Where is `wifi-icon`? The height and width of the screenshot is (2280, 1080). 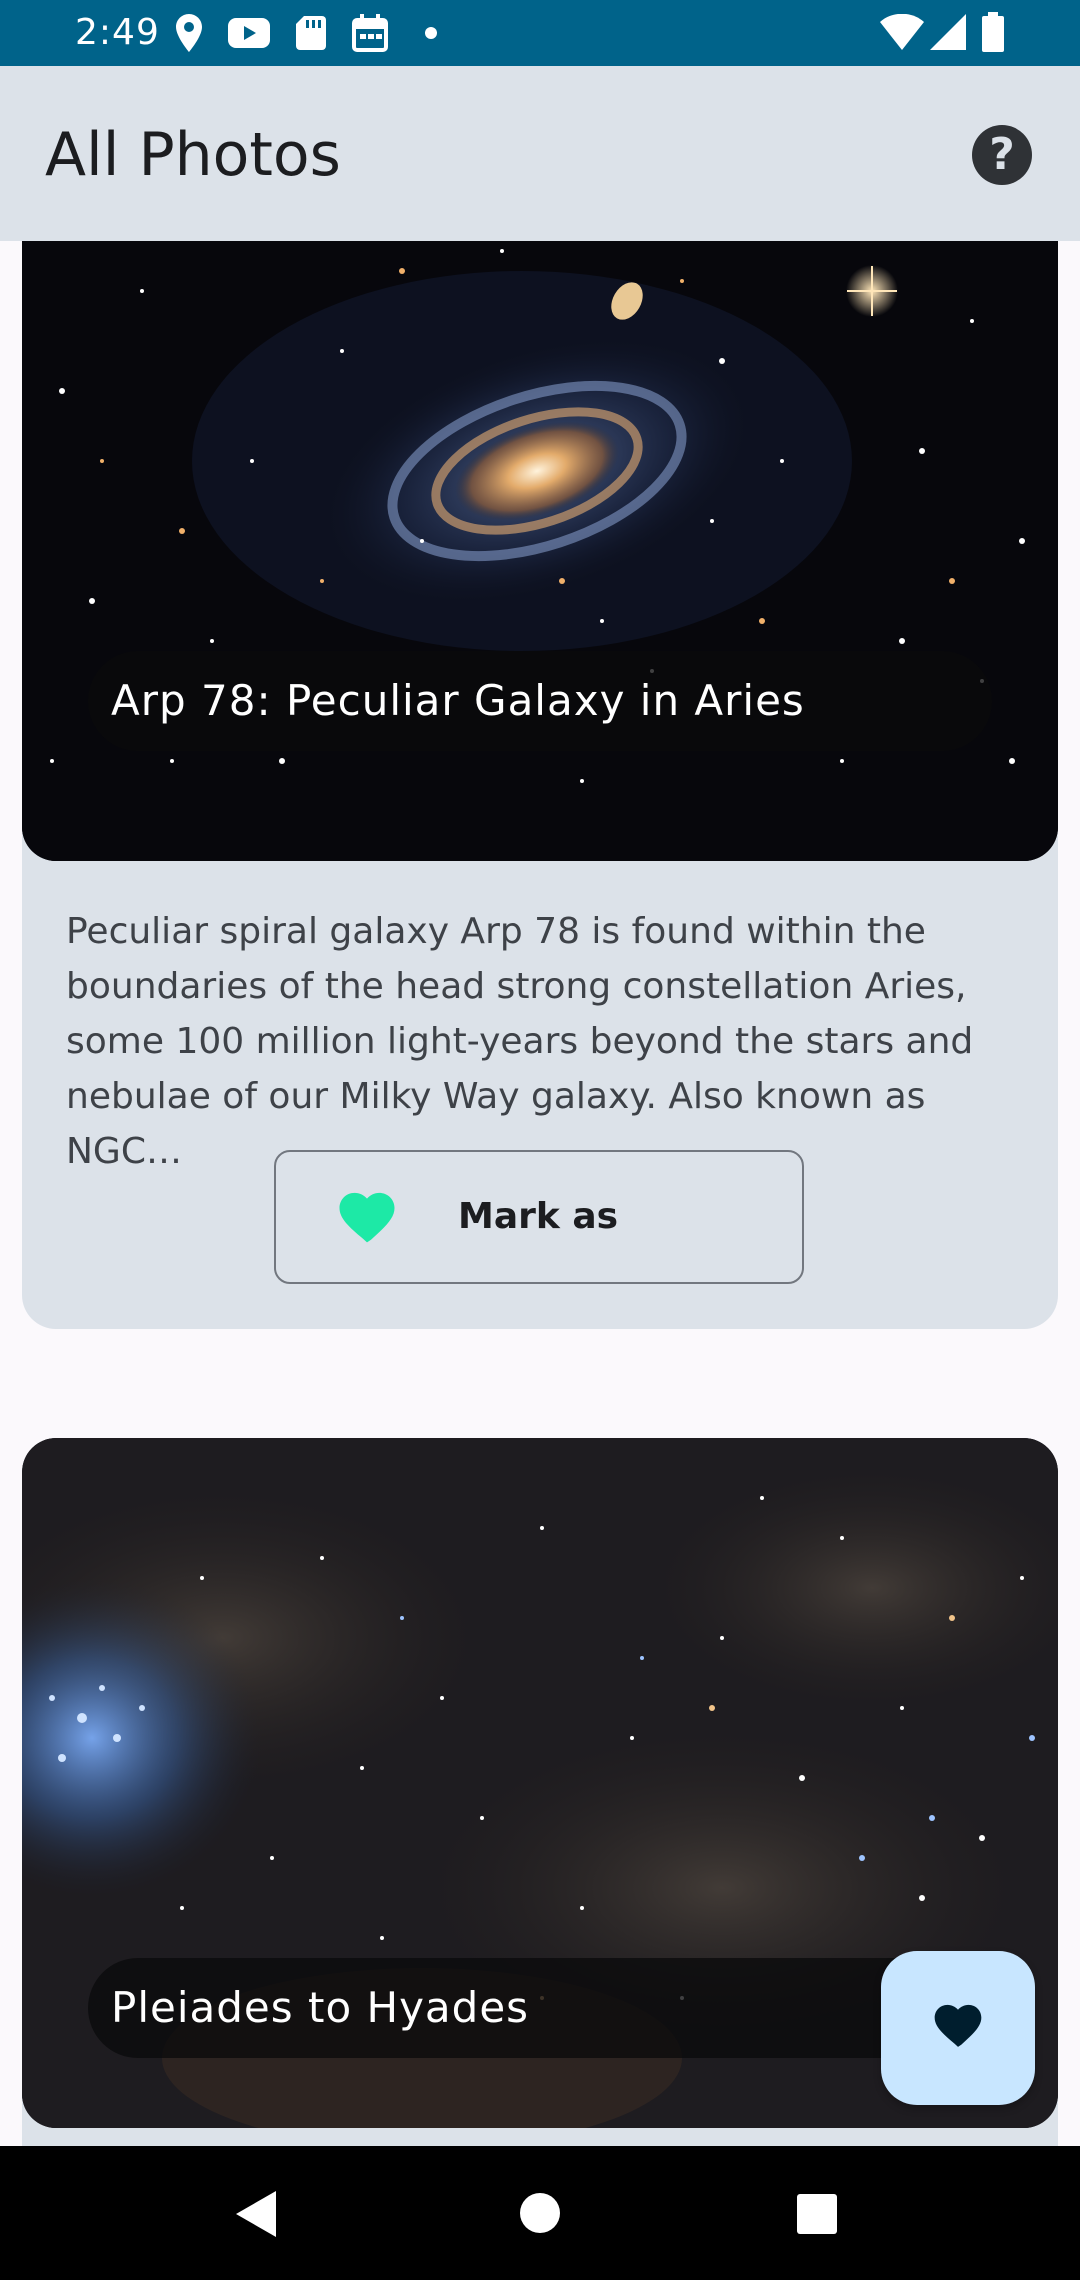
wifi-icon is located at coordinates (902, 32).